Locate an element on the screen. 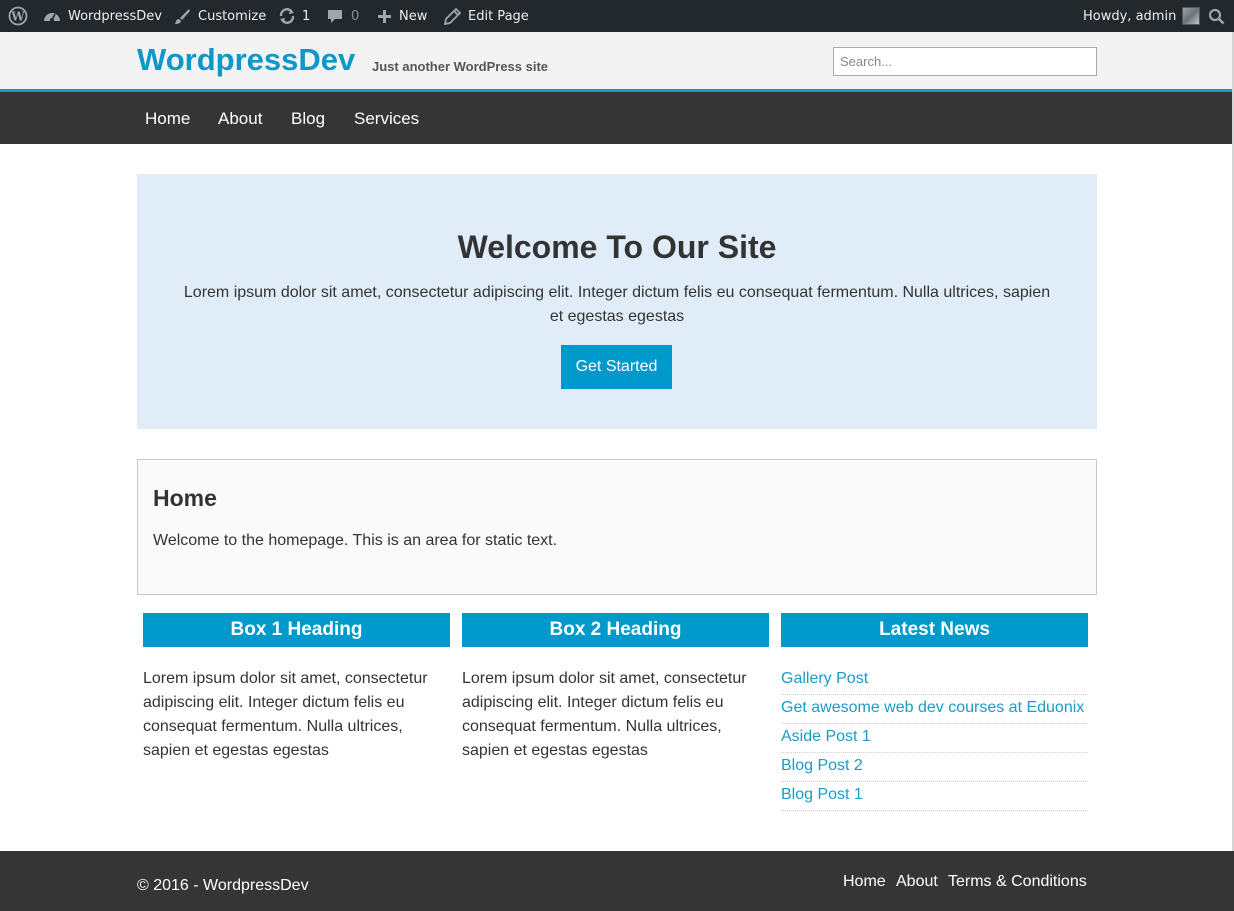 Image resolution: width=1234 pixels, height=911 pixels. site-header: WordpressDev Just another WordPress site is located at coordinates (616, 60).